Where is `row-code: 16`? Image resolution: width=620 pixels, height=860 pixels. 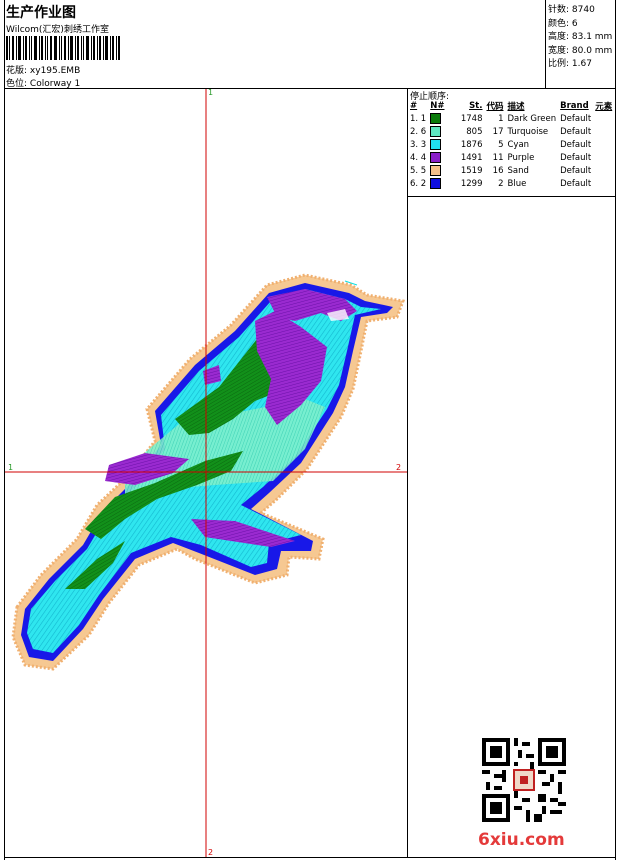
row-code: 16 is located at coordinates (498, 170).